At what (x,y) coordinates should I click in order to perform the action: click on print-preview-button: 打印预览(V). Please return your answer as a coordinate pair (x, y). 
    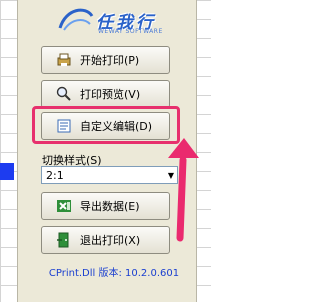
    Looking at the image, I should click on (105, 94).